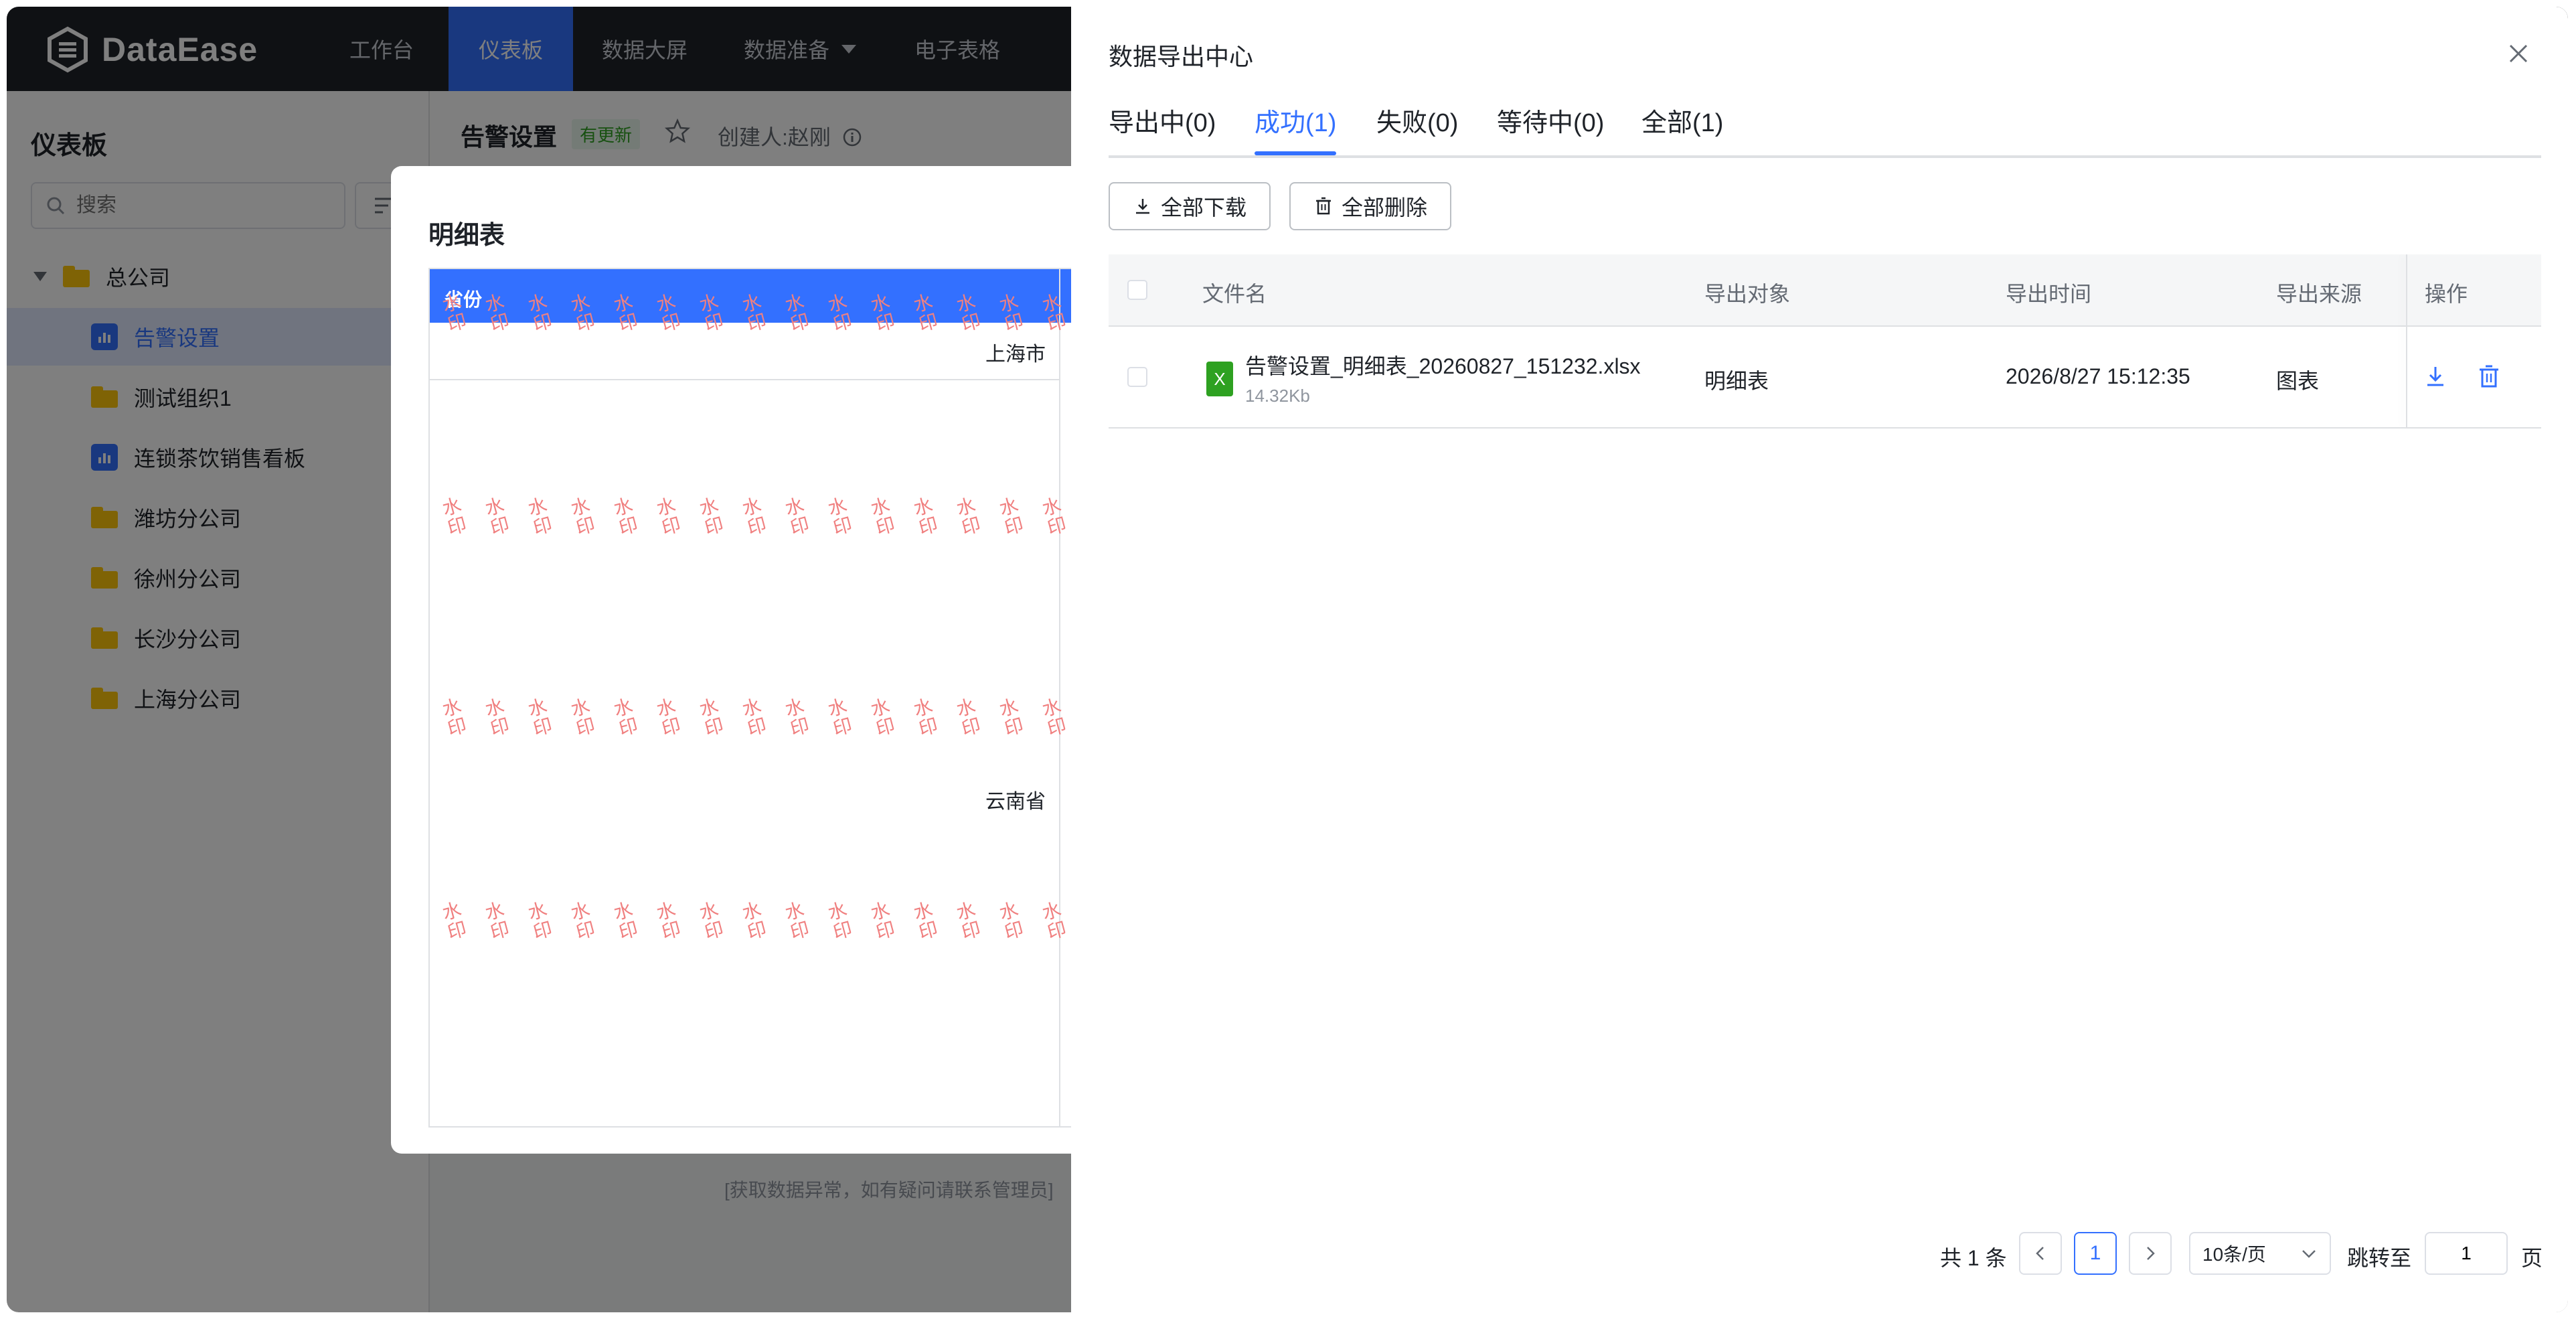 The height and width of the screenshot is (1319, 2576). I want to click on page-size-select: 10条/页, so click(2260, 1253).